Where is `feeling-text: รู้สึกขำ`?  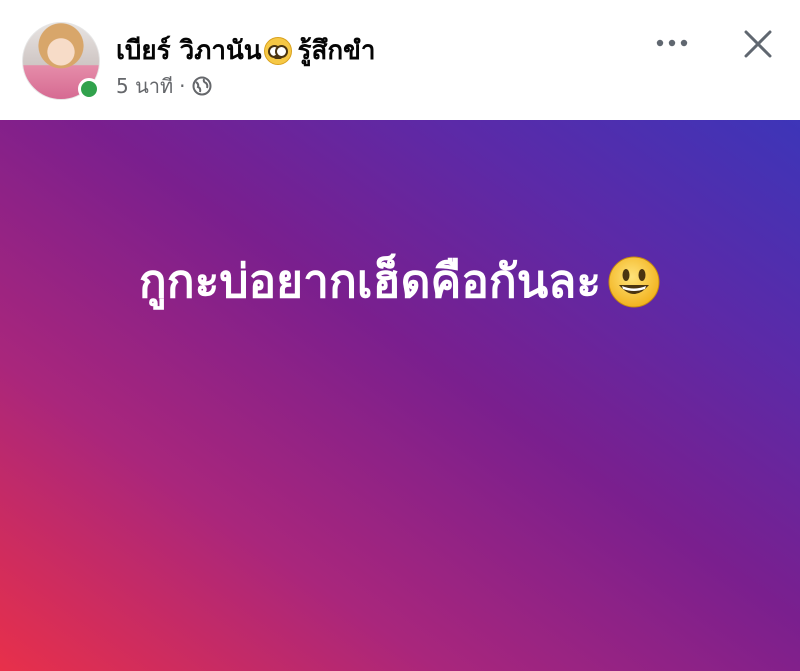 feeling-text: รู้สึกขำ is located at coordinates (336, 51).